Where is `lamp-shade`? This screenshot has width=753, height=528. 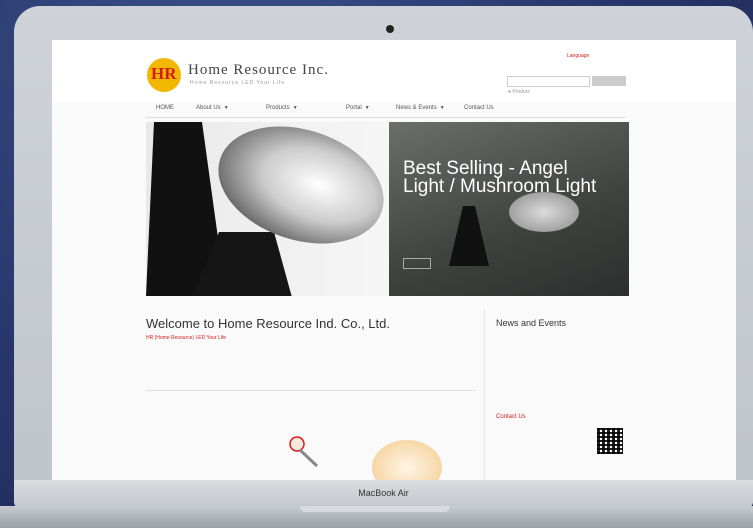
lamp-shade is located at coordinates (544, 212).